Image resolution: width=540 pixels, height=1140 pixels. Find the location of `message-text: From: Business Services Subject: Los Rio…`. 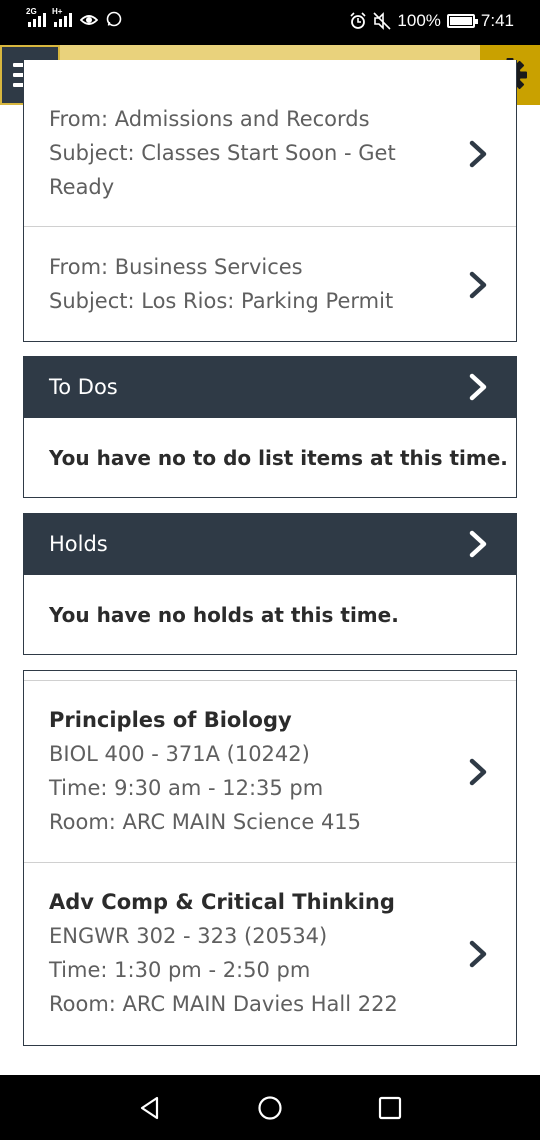

message-text: From: Business Services Subject: Los Rio… is located at coordinates (270, 272).